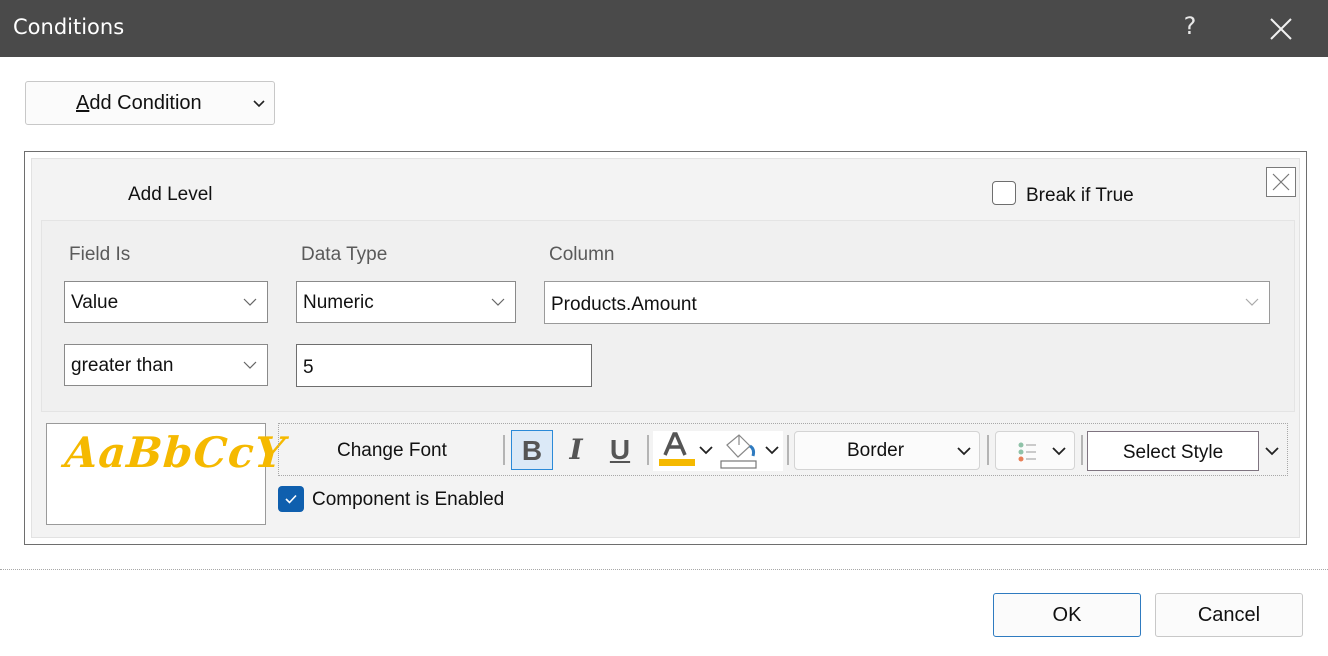 This screenshot has height=656, width=1328. Describe the element at coordinates (145, 103) in the screenshot. I see `add-condition-label-rest: dd Condition` at that location.